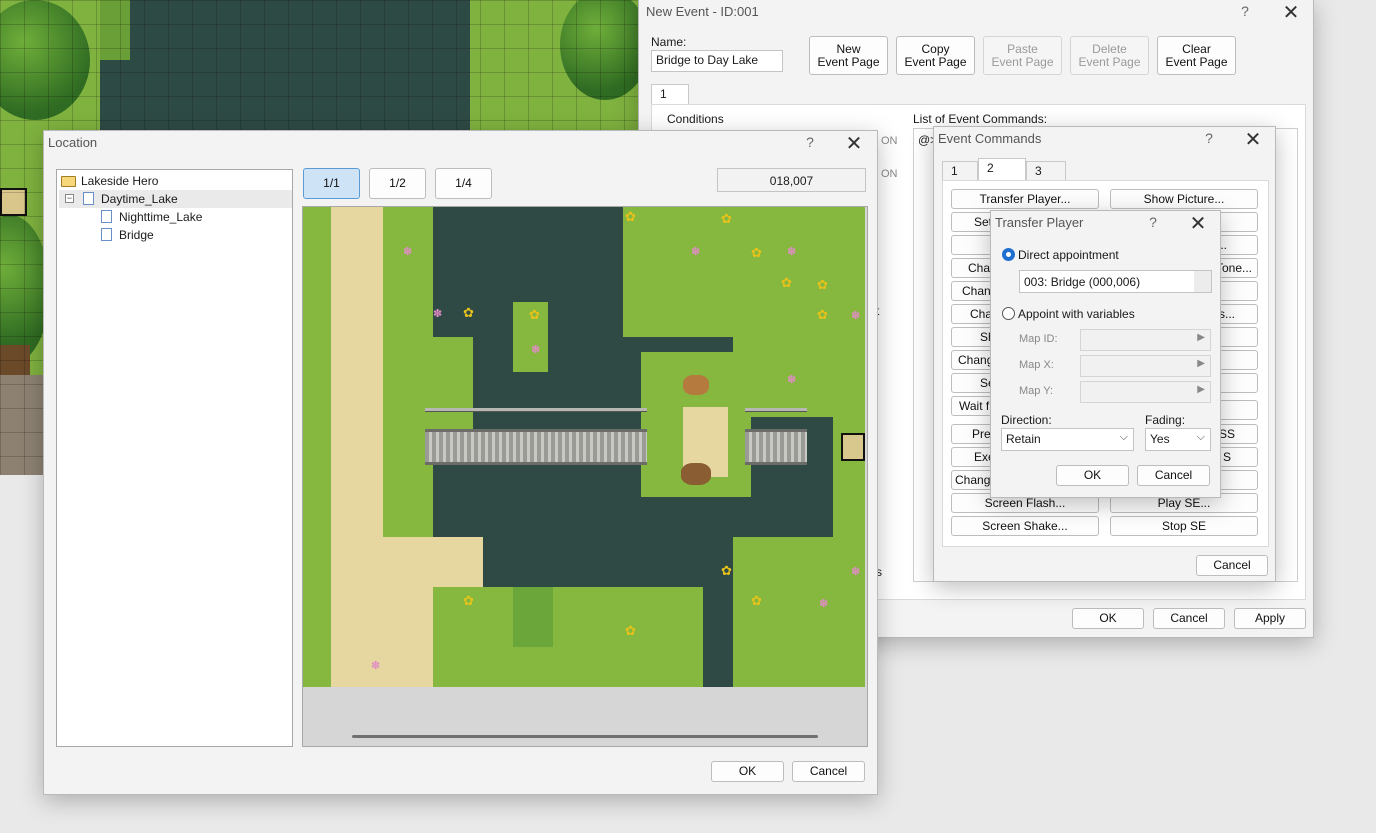  I want to click on name-label: Name:, so click(669, 42).